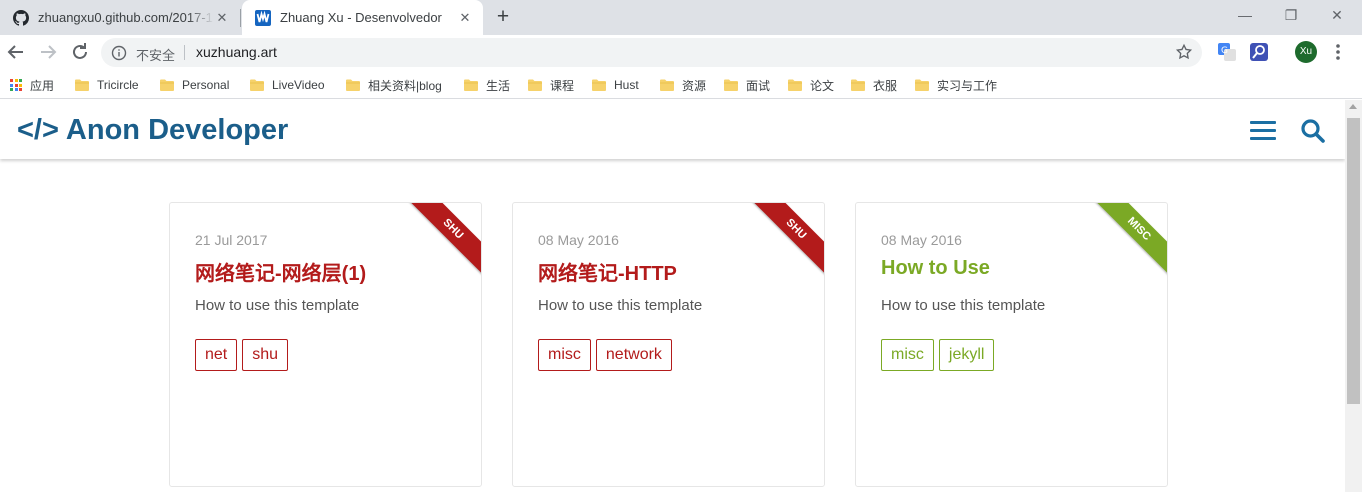 Image resolution: width=1362 pixels, height=492 pixels. I want to click on site-logo: </> Anon Developer, so click(152, 130).